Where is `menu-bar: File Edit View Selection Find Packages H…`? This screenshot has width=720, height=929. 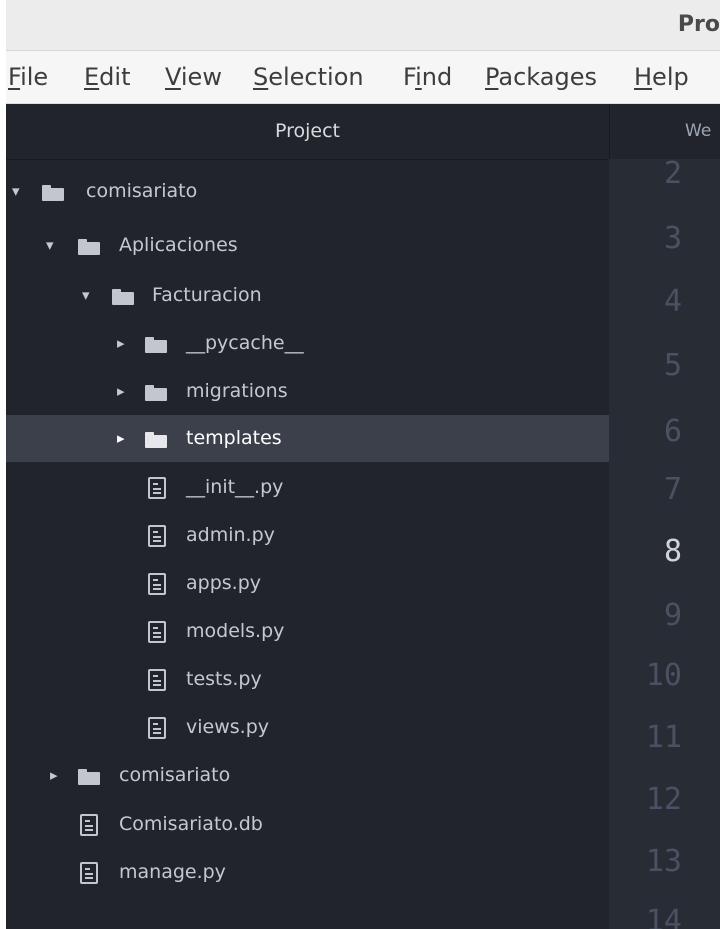
menu-bar: File Edit View Selection Find Packages H… is located at coordinates (363, 77).